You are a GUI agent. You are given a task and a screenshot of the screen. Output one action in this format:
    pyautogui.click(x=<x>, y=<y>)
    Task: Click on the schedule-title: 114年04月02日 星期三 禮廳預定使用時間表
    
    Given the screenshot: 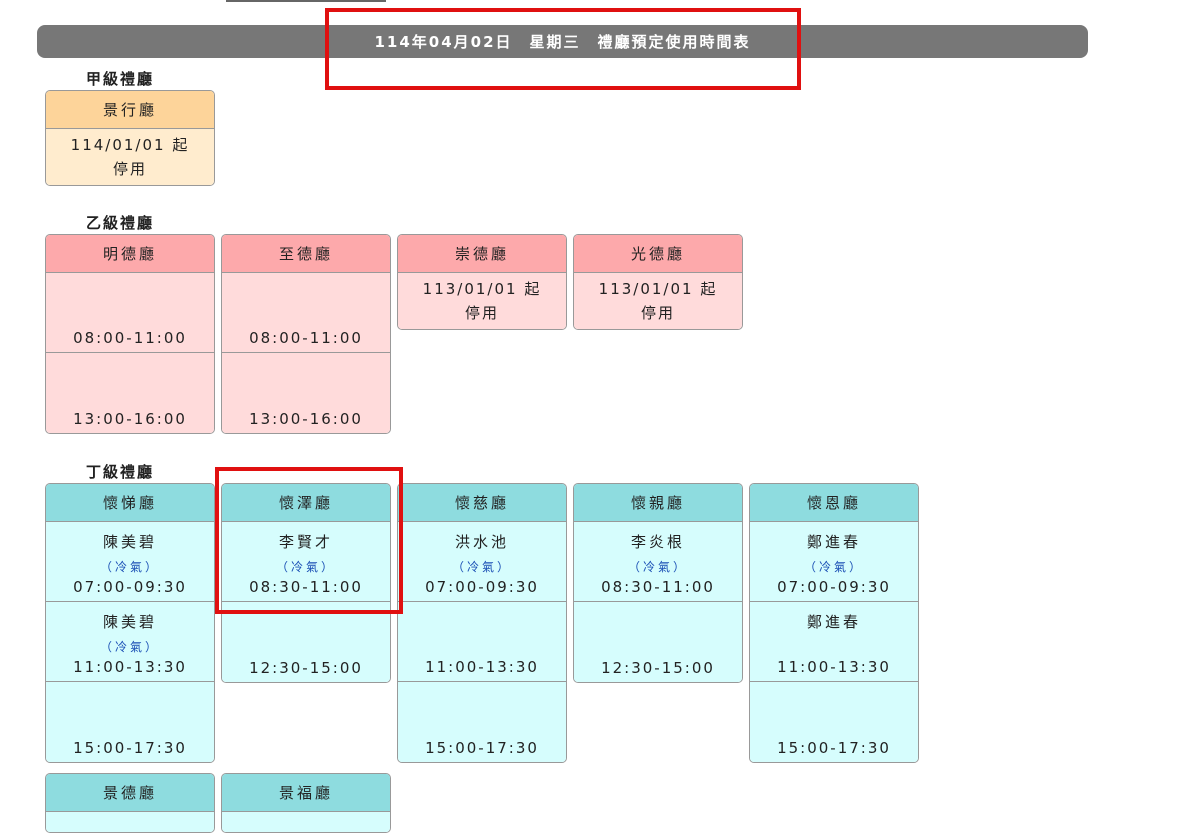 What is the action you would take?
    pyautogui.click(x=562, y=42)
    